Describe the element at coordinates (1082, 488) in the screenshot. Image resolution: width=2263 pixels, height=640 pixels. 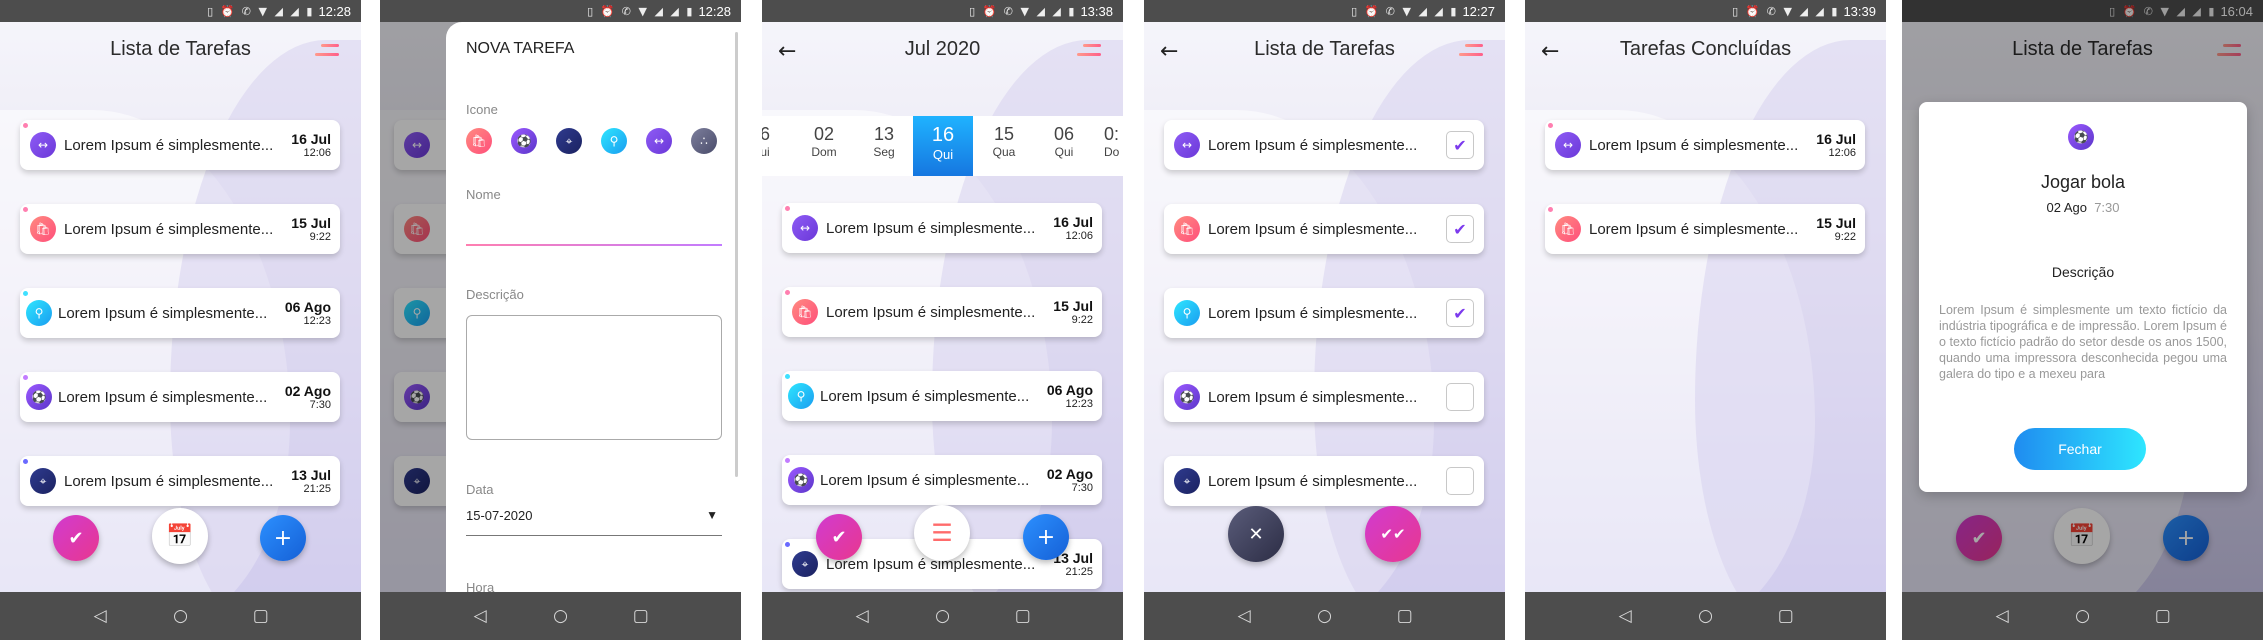
I see `task-time: 7:30` at that location.